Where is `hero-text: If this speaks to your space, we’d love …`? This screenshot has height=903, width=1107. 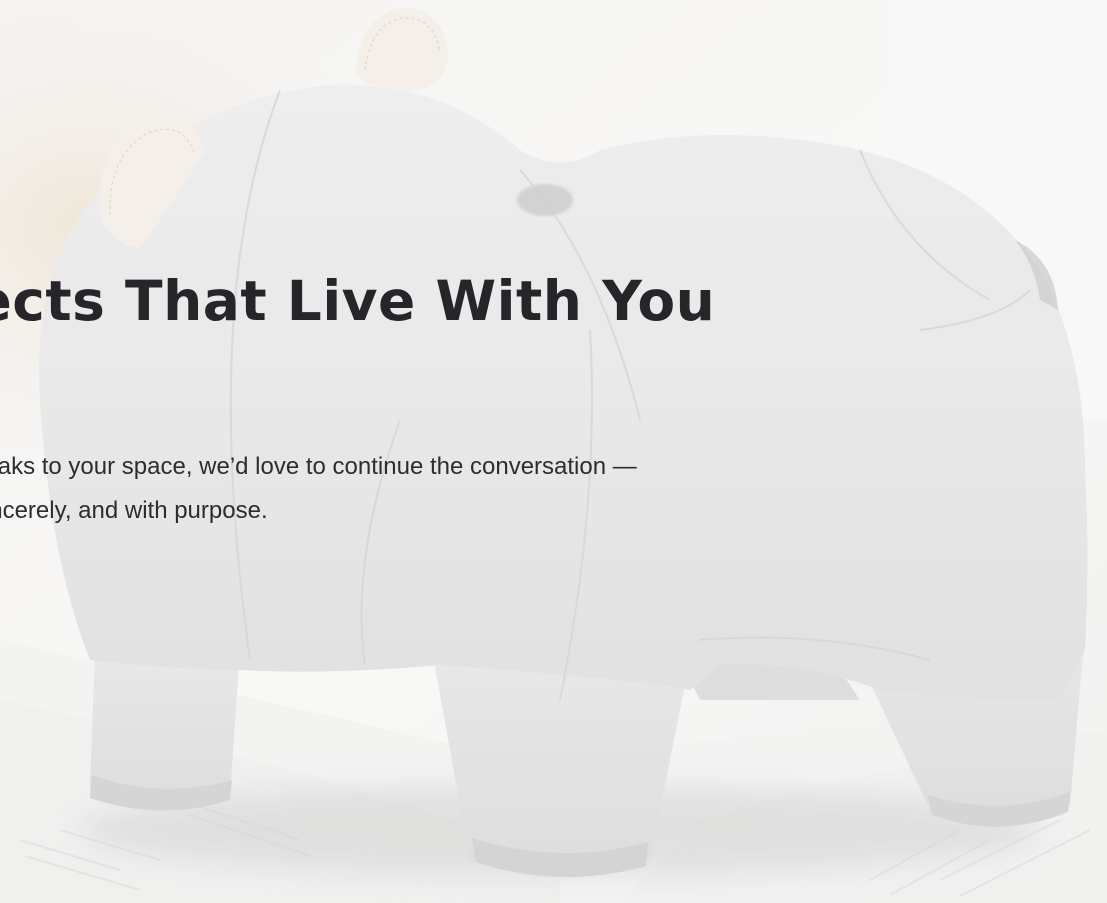
hero-text: If this speaks to your space, we’d love … is located at coordinates (318, 488).